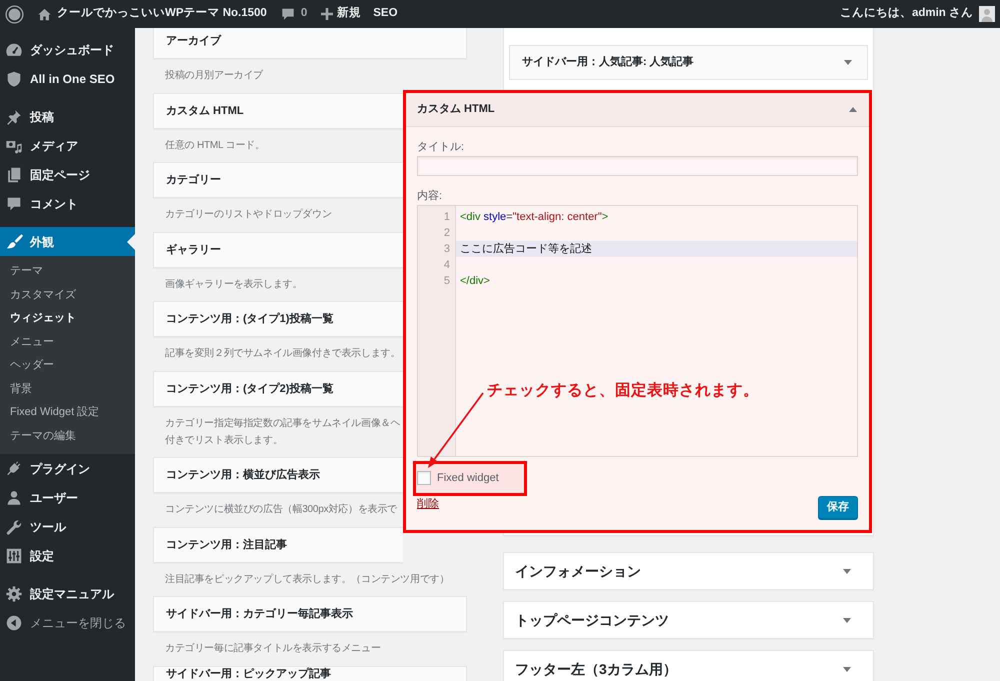 This screenshot has width=1000, height=681. Describe the element at coordinates (250, 319) in the screenshot. I see `widget-title: コンテンツ用：(タイプ1)投稿一覧` at that location.